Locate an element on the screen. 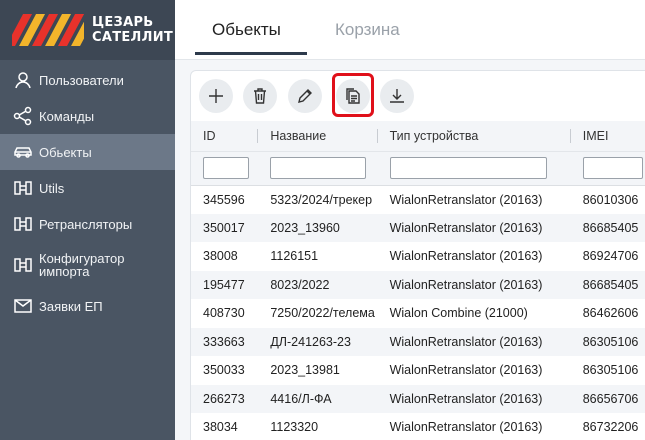  cell-imei: 86924706 is located at coordinates (610, 256).